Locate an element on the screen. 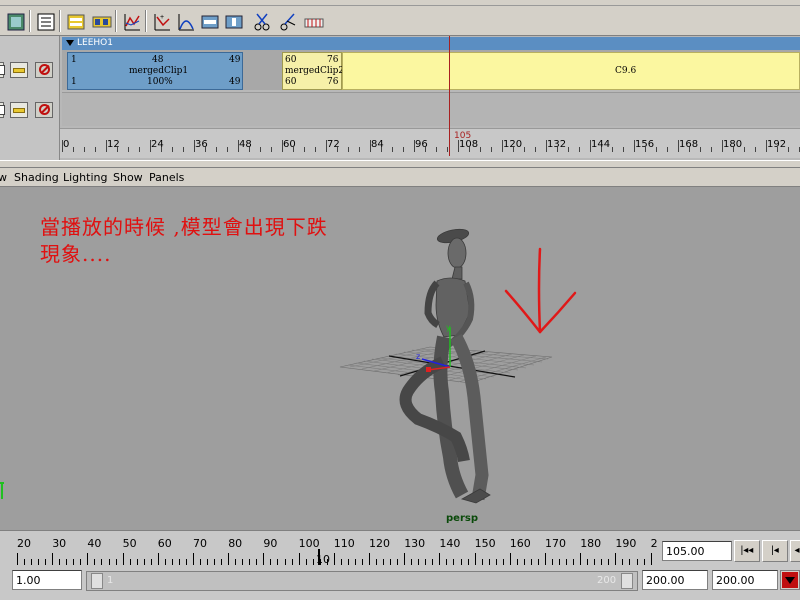 The width and height of the screenshot is (800, 600). menu-shading: Shading is located at coordinates (36, 177).